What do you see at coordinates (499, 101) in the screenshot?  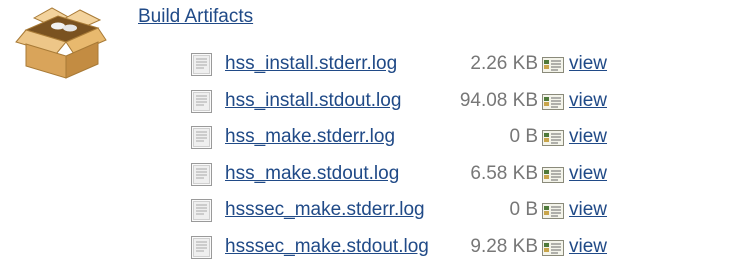 I see `artifact-file-size: 94.08 KB` at bounding box center [499, 101].